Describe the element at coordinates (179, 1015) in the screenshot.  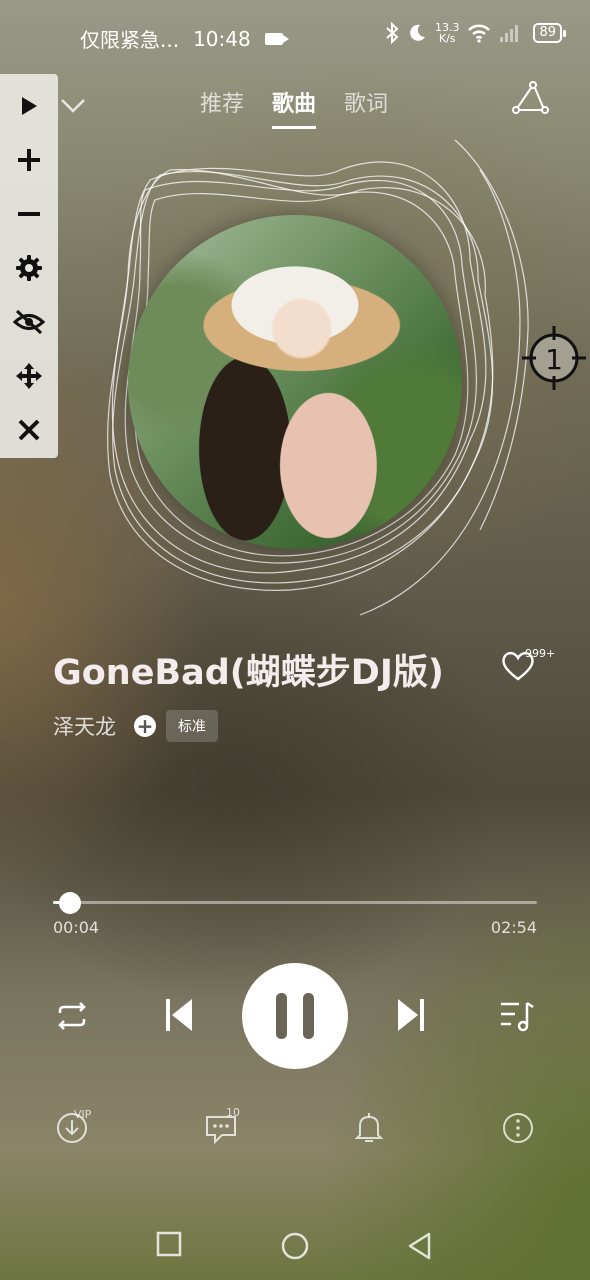
I see `previous-track-icon` at that location.